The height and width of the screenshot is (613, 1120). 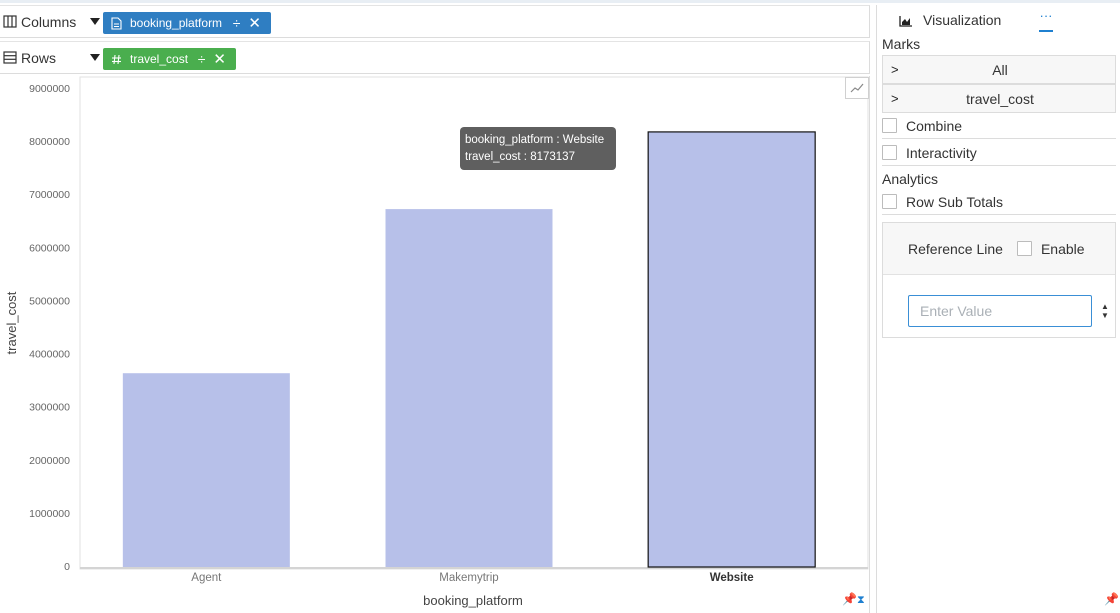 What do you see at coordinates (206, 578) in the screenshot?
I see `x-tick-label: Agent` at bounding box center [206, 578].